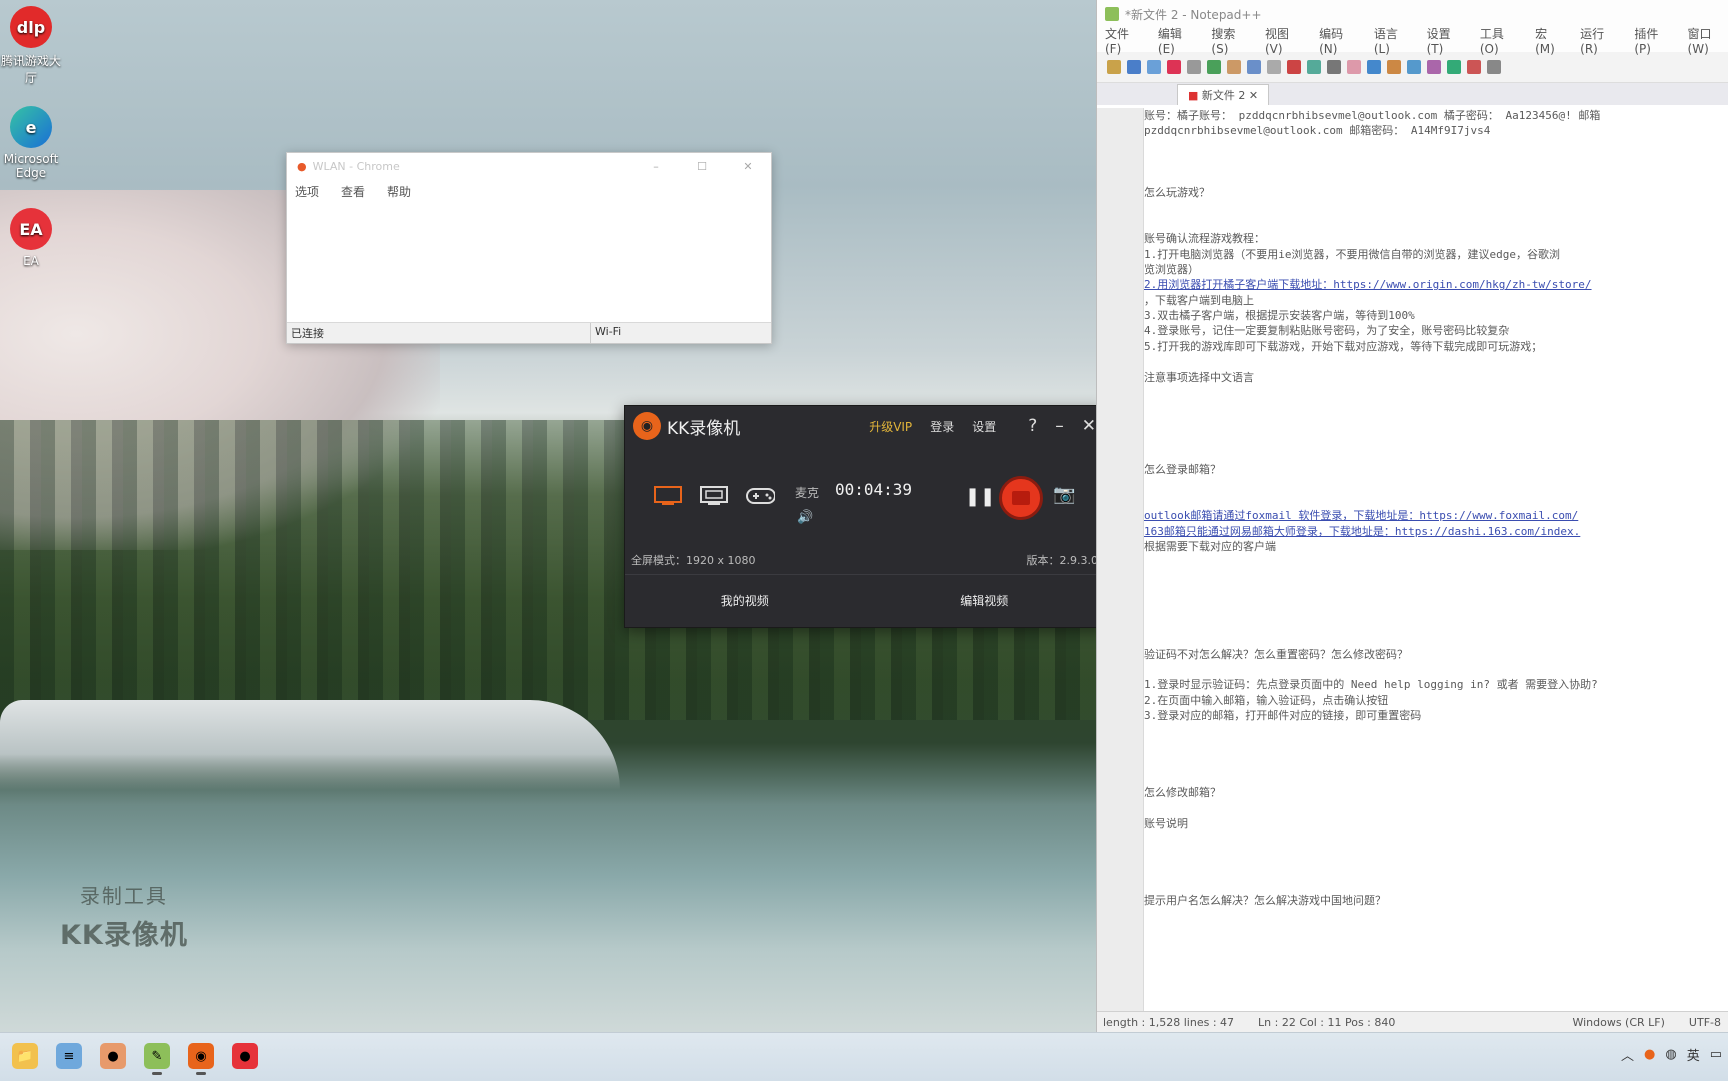  Describe the element at coordinates (1284, 40) in the screenshot. I see `notepad-menu-item: 视图(V)` at that location.